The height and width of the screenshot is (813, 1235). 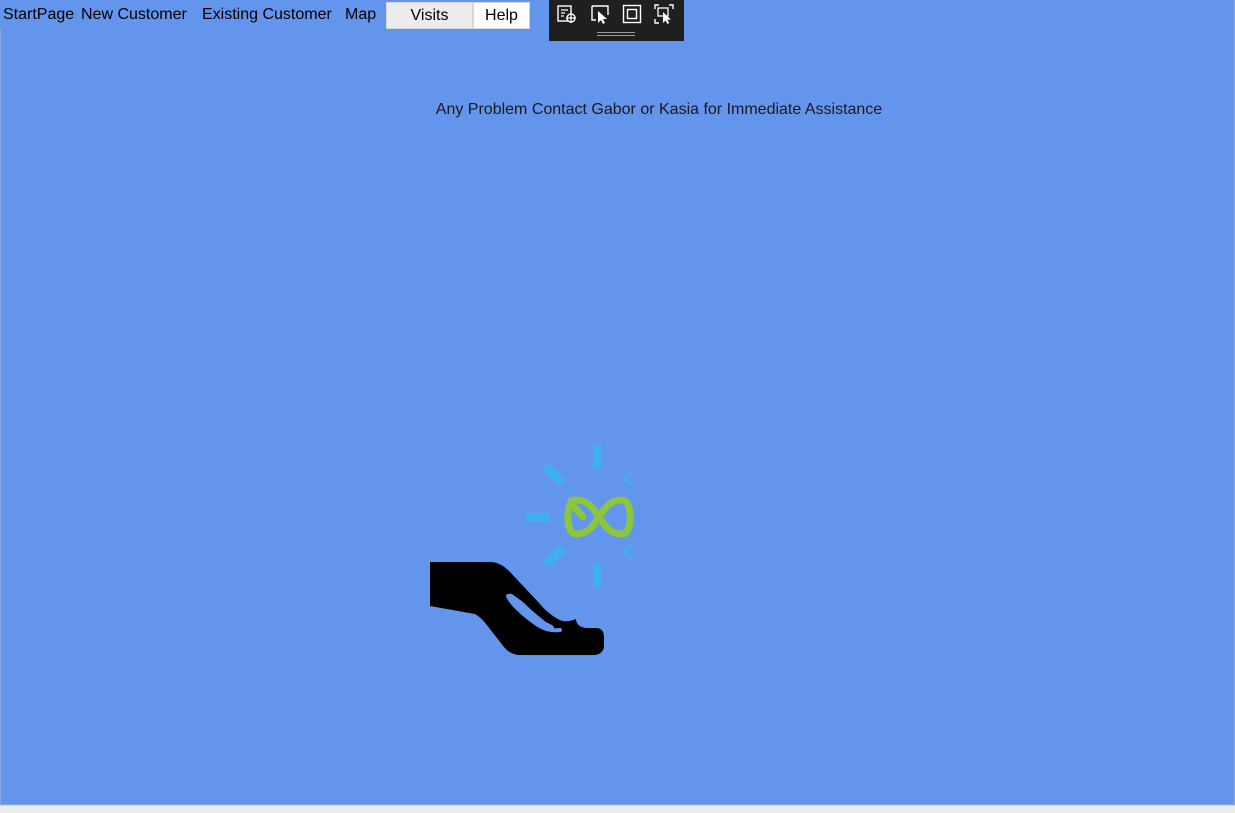 What do you see at coordinates (599, 517) in the screenshot?
I see `infinity-icon` at bounding box center [599, 517].